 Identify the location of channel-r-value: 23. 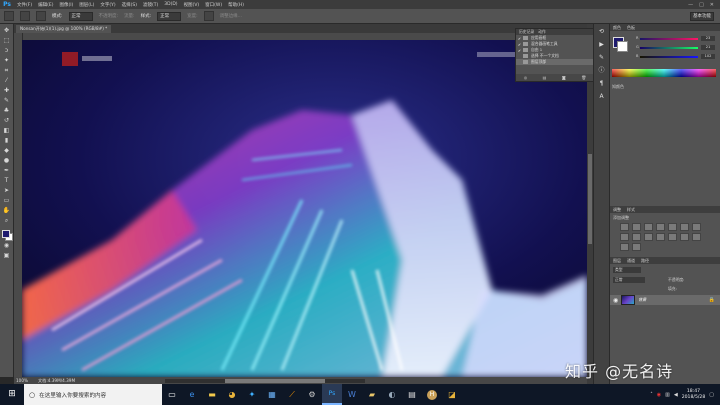
(708, 38).